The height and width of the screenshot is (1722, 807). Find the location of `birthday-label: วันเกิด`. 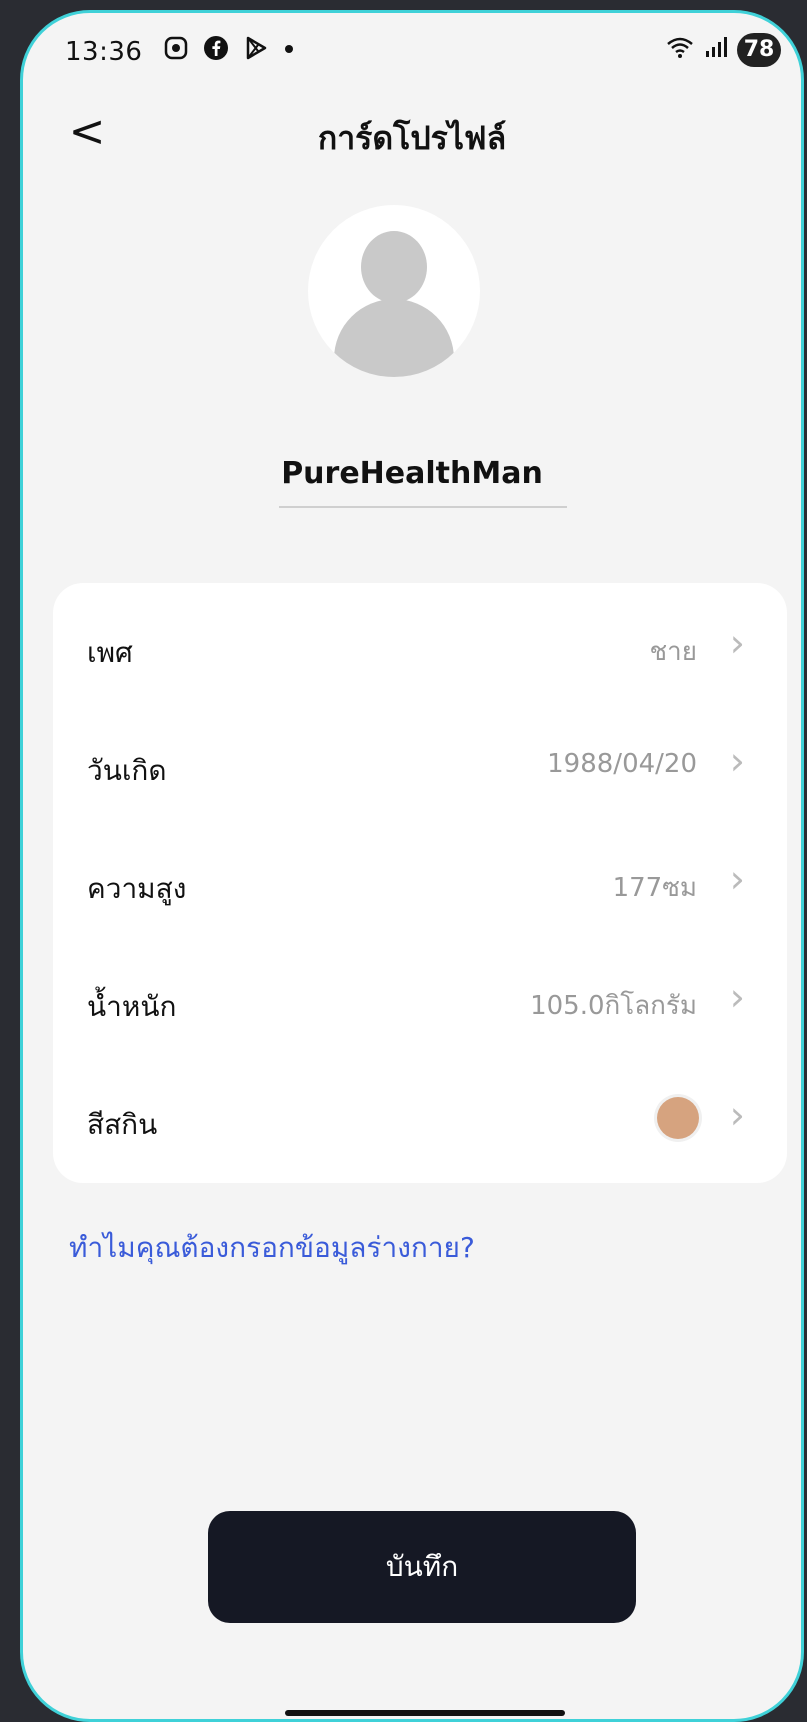

birthday-label: วันเกิด is located at coordinates (127, 770).